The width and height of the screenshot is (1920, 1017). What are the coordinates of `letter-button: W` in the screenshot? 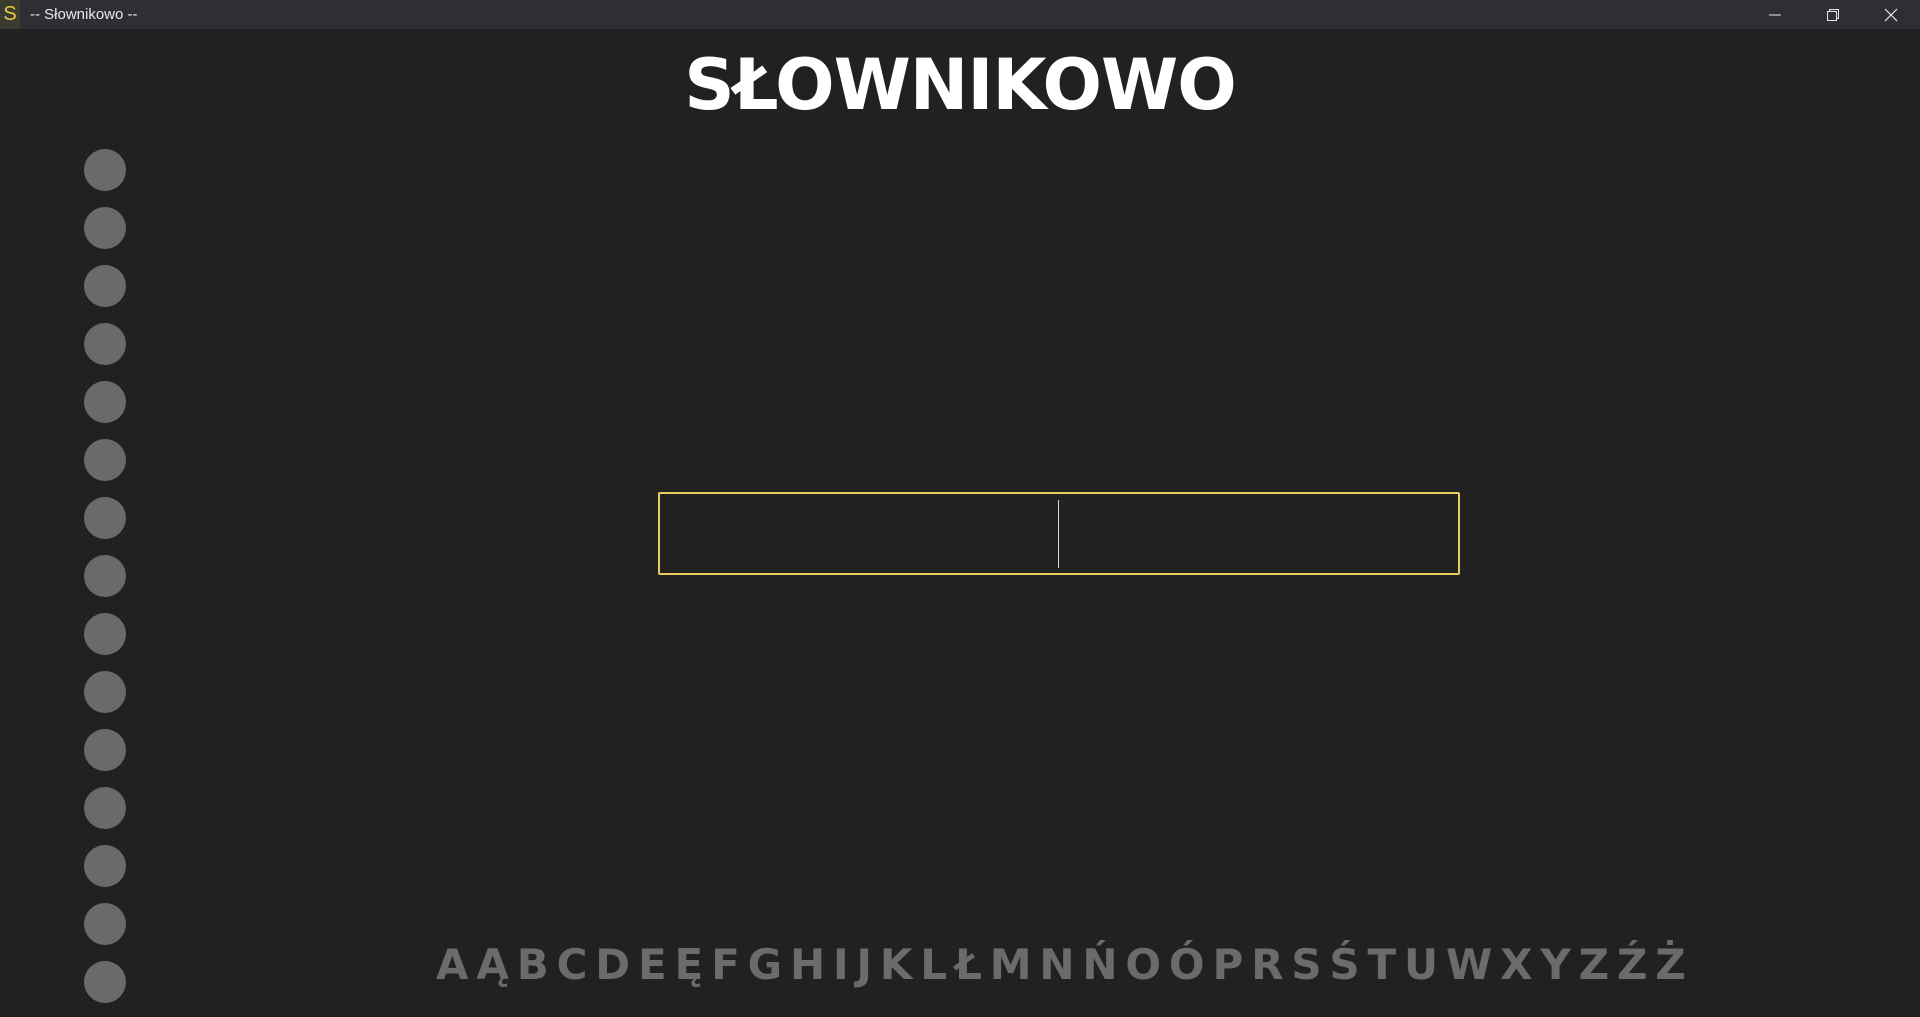 It's located at (1469, 965).